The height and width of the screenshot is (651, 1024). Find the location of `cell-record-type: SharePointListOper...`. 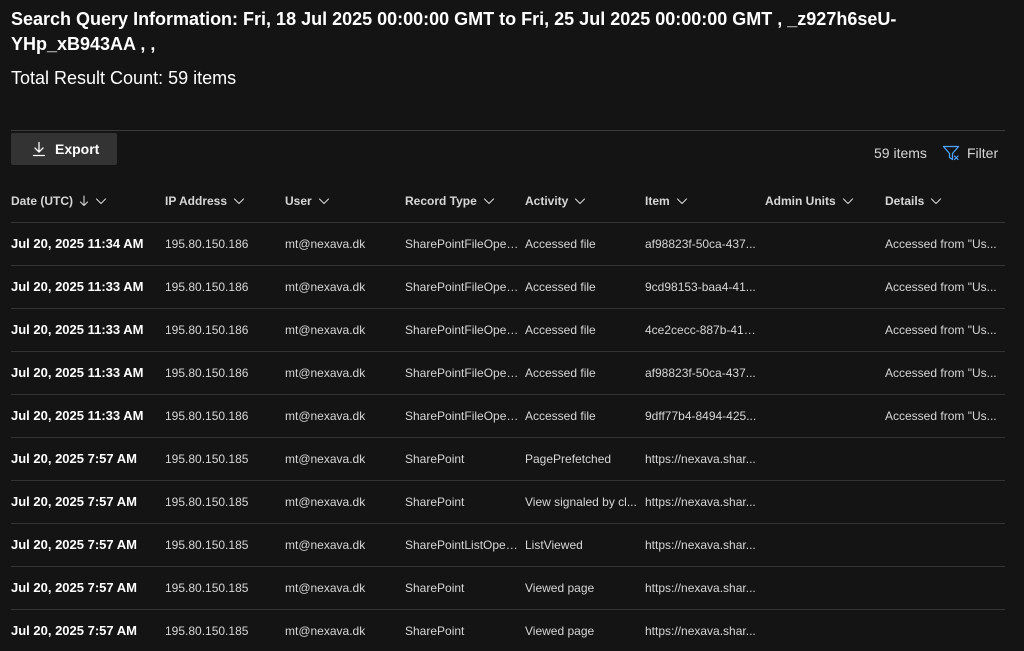

cell-record-type: SharePointListOper... is located at coordinates (462, 545).